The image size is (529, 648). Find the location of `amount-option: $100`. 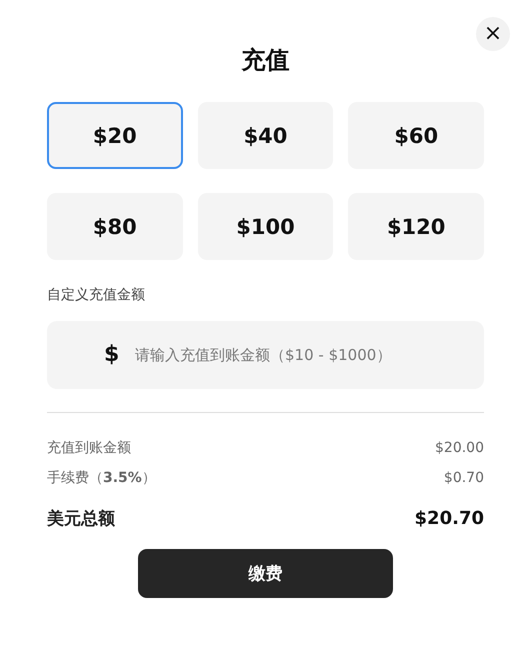

amount-option: $100 is located at coordinates (266, 226).